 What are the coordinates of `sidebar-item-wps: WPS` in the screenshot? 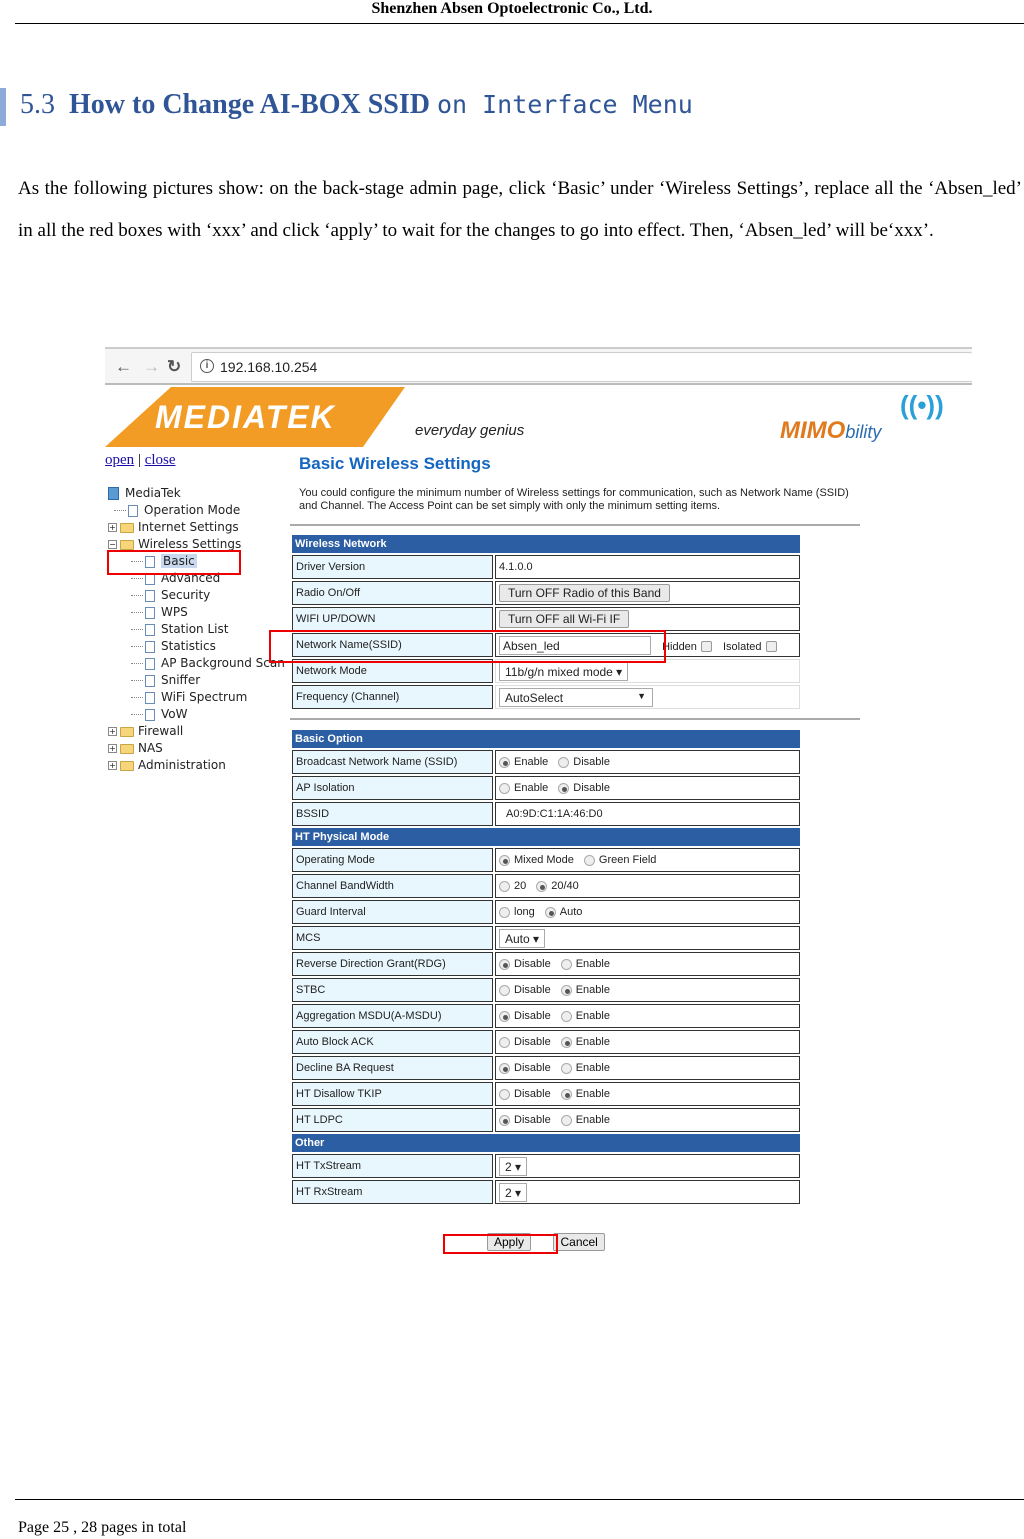 It's located at (196, 612).